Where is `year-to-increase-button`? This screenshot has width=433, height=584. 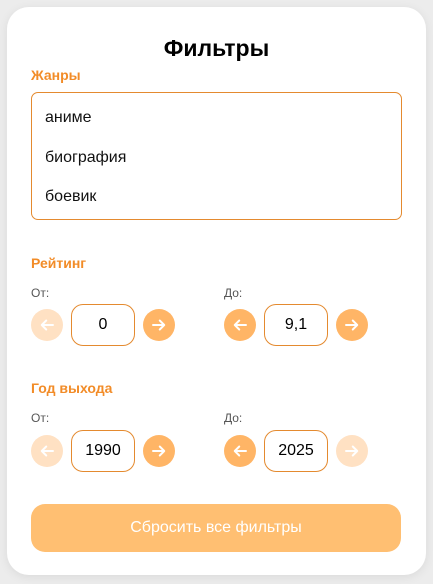
year-to-increase-button is located at coordinates (352, 451).